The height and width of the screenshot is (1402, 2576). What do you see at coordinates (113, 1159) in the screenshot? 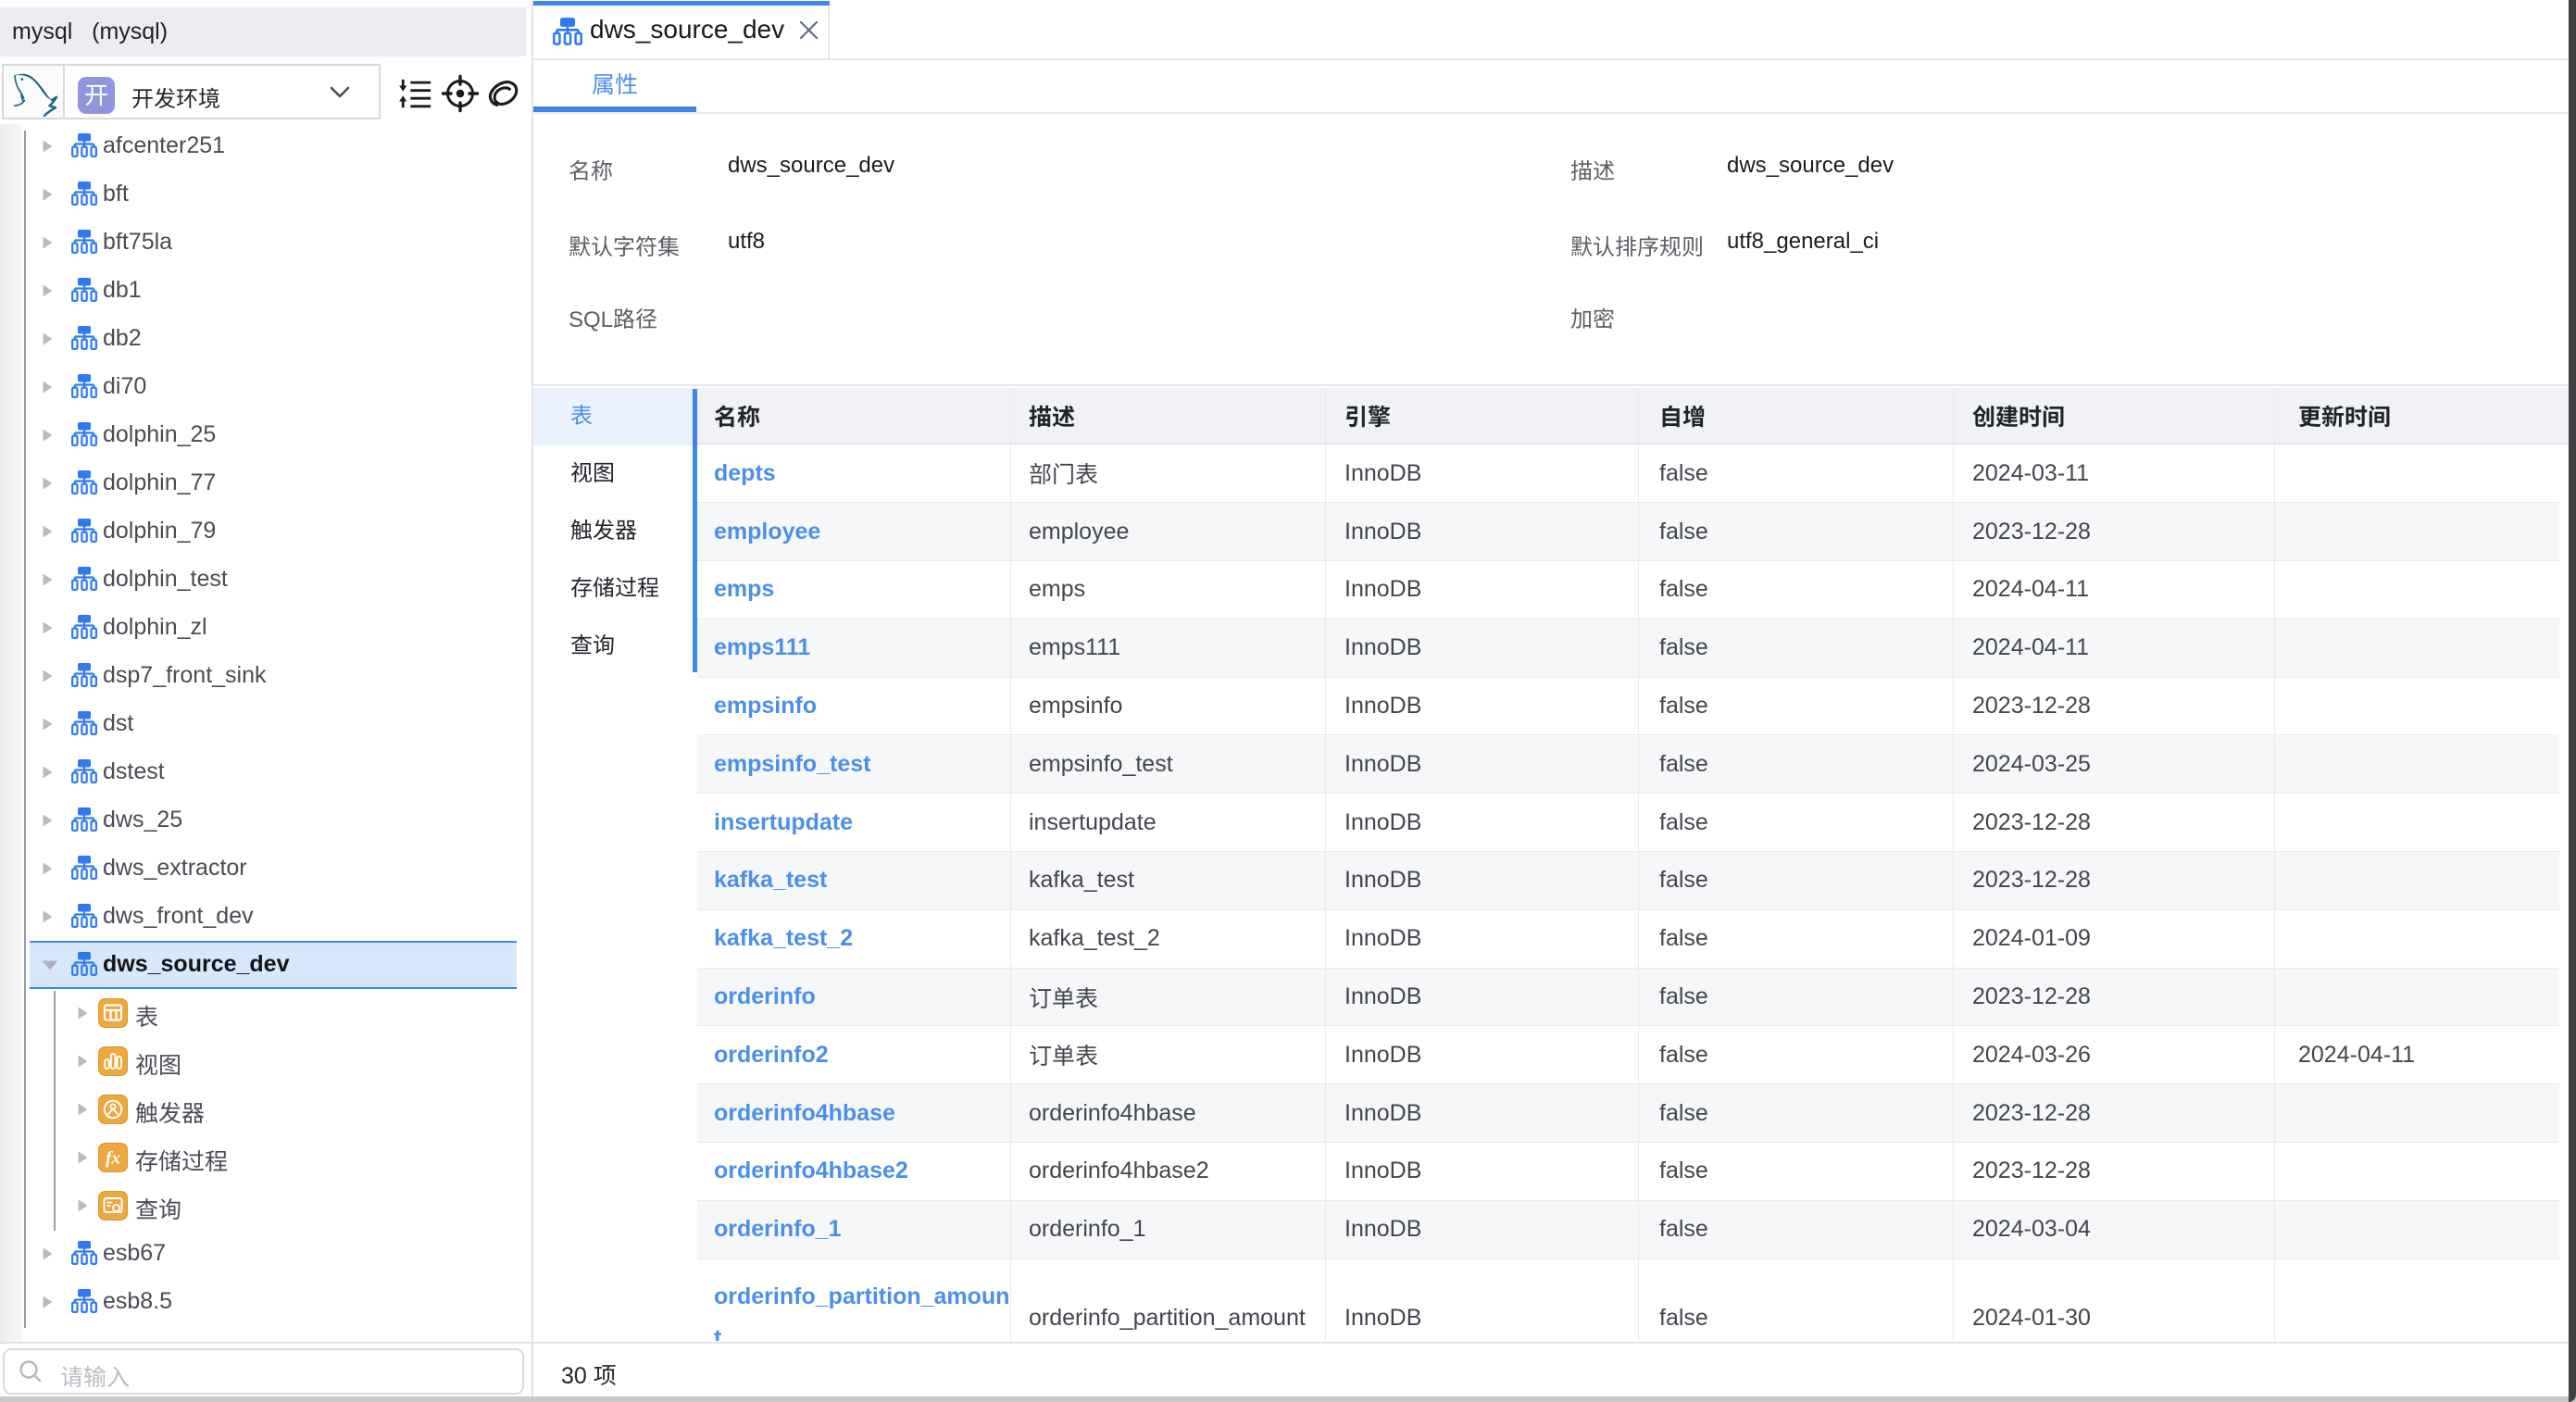
I see `svg-text: fx` at bounding box center [113, 1159].